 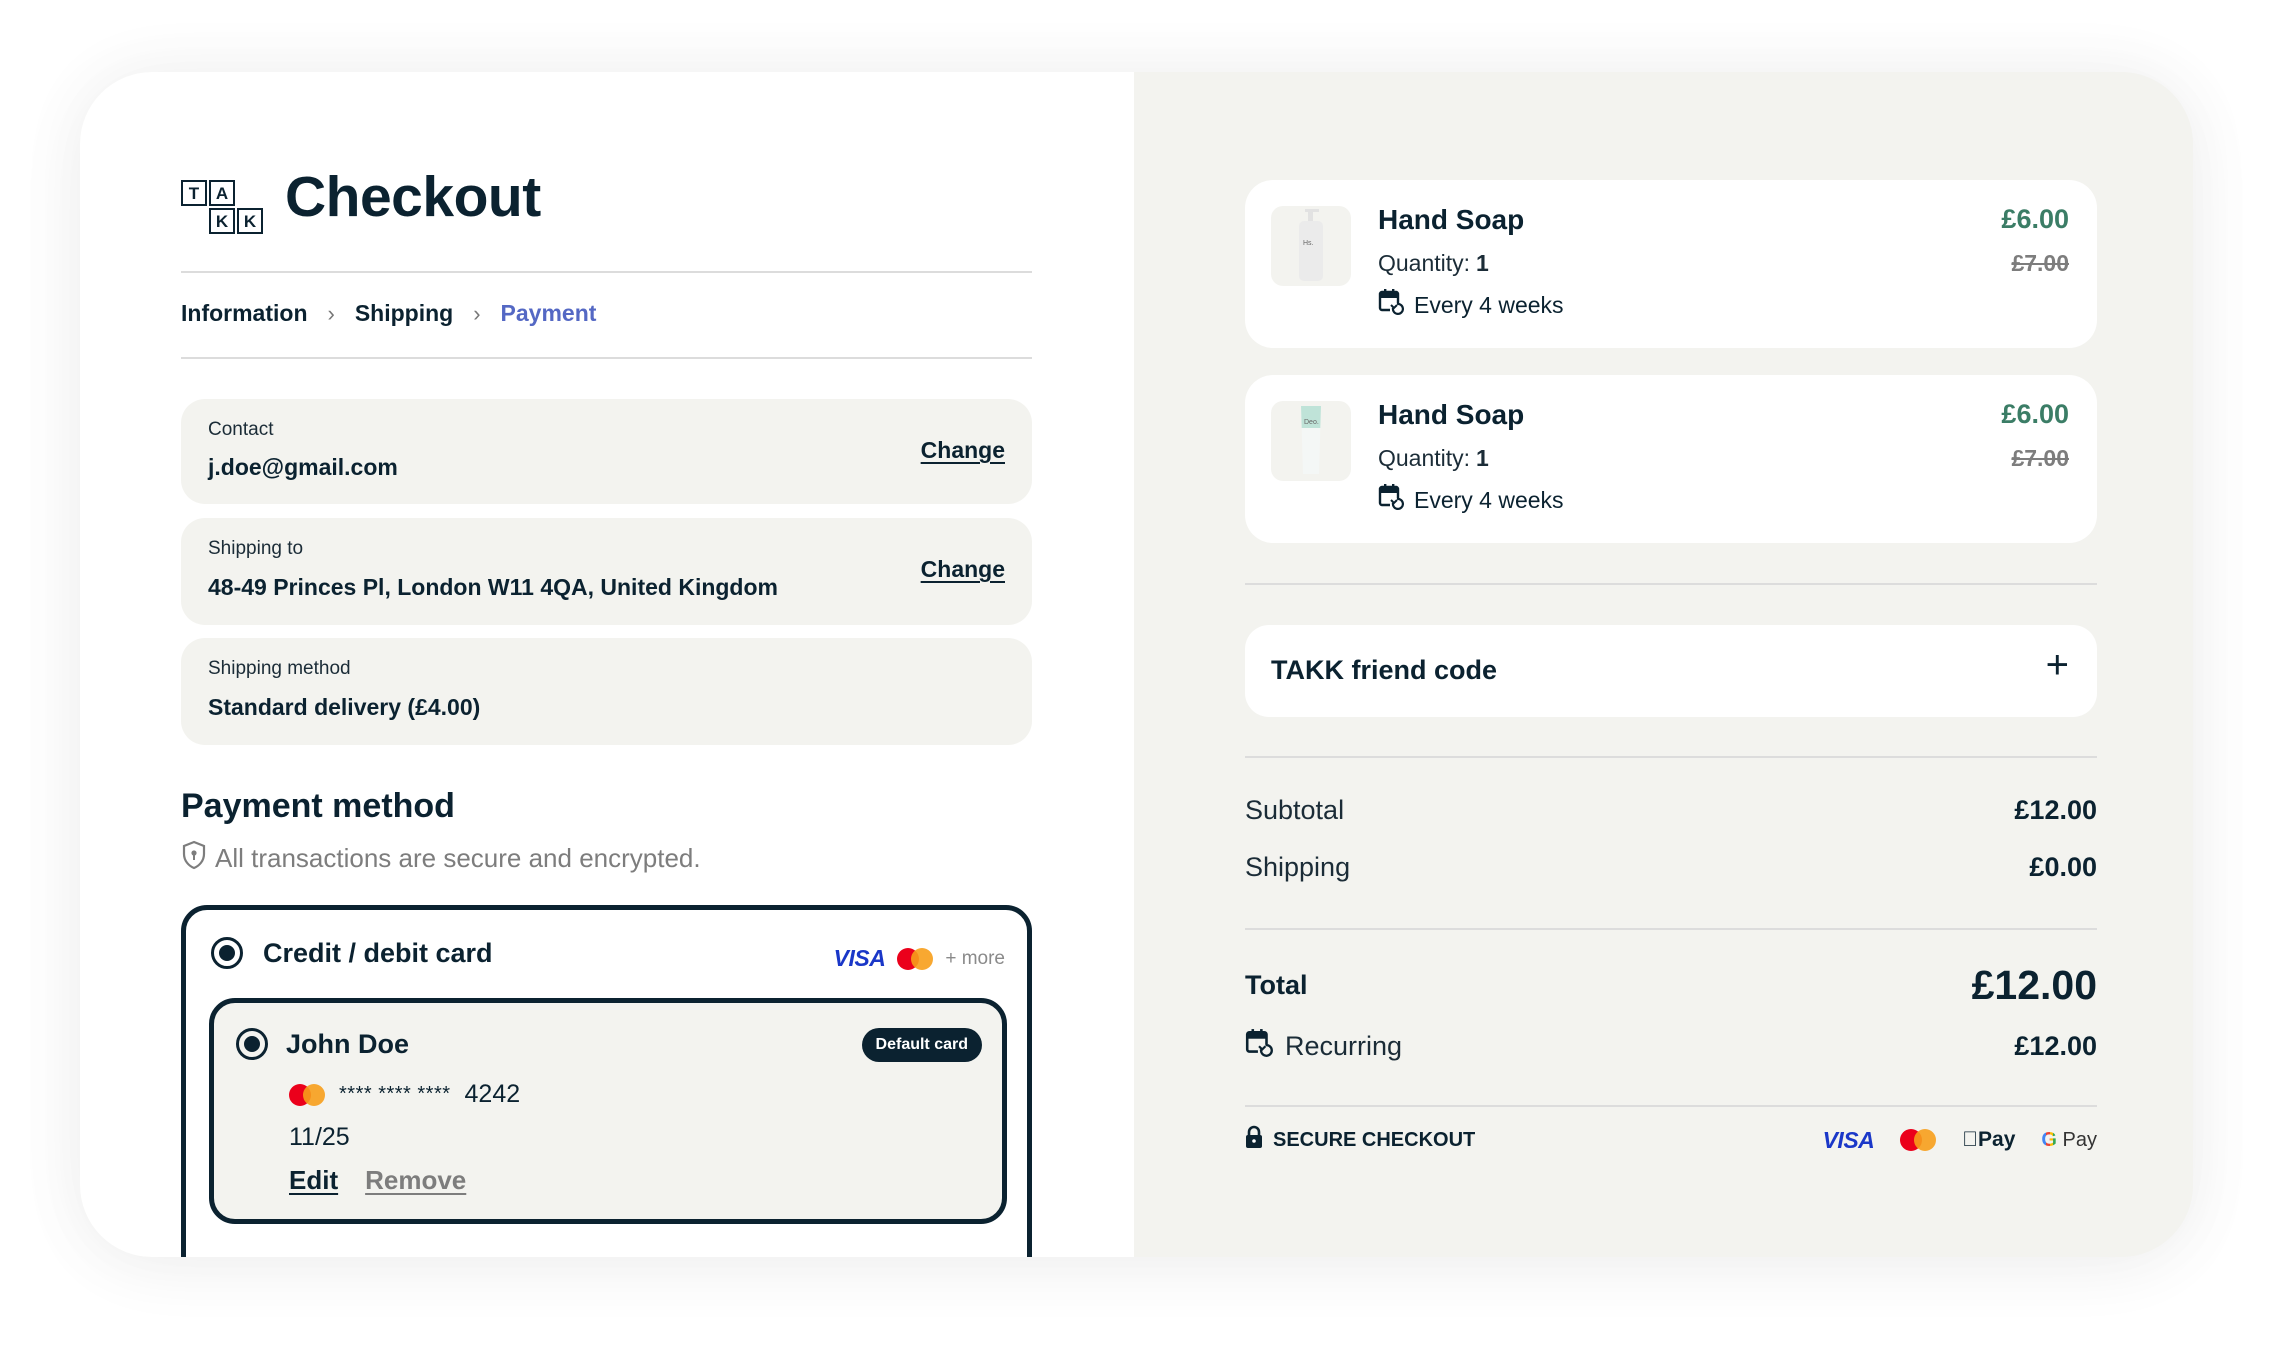 I want to click on accepted-brands: VISA + more, so click(x=919, y=958).